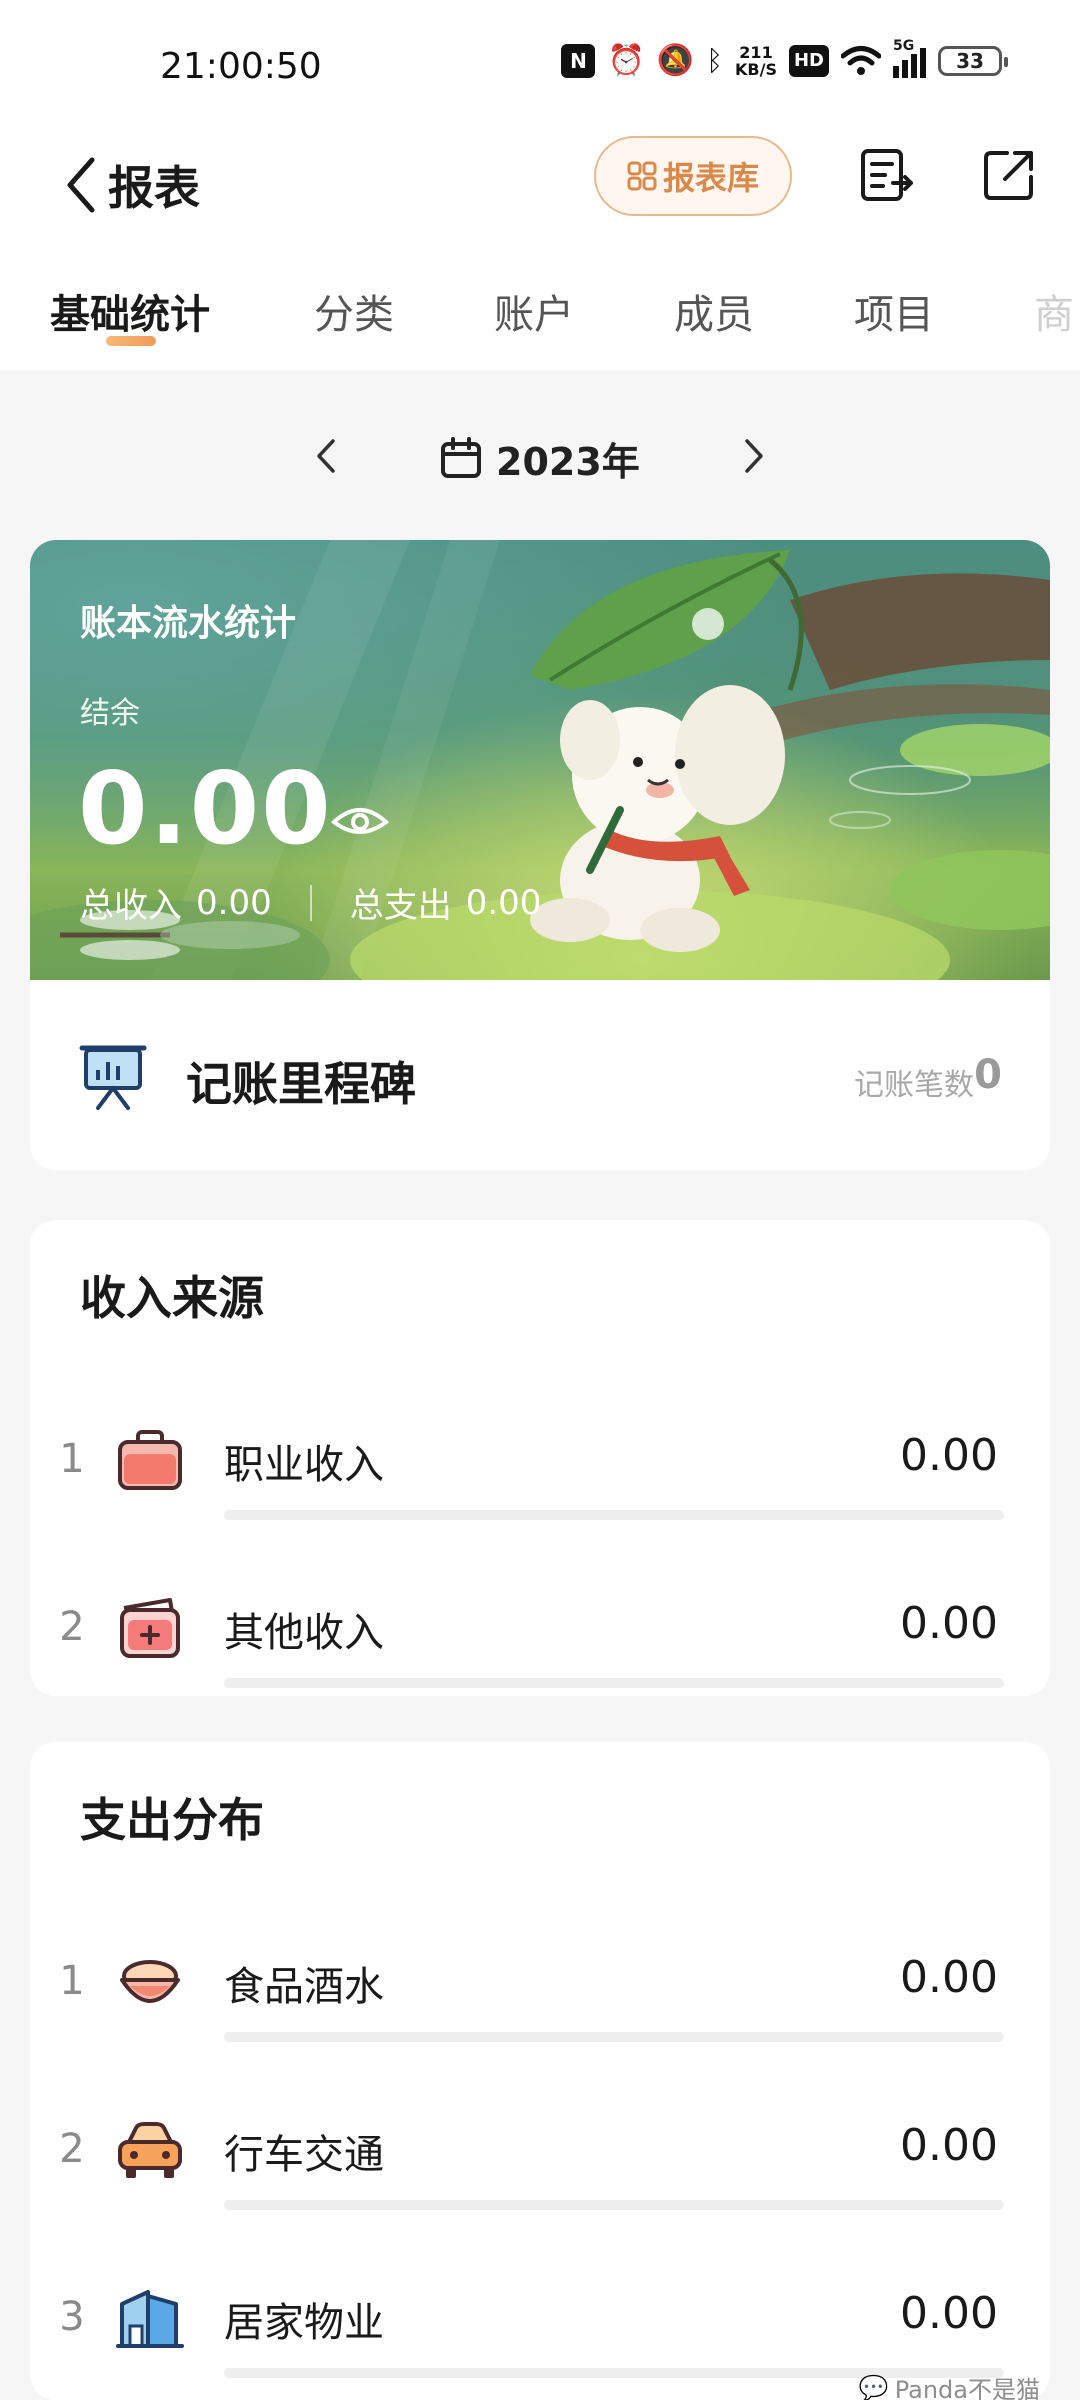  Describe the element at coordinates (503, 902) in the screenshot. I see `total-expense-value: 0.00` at that location.